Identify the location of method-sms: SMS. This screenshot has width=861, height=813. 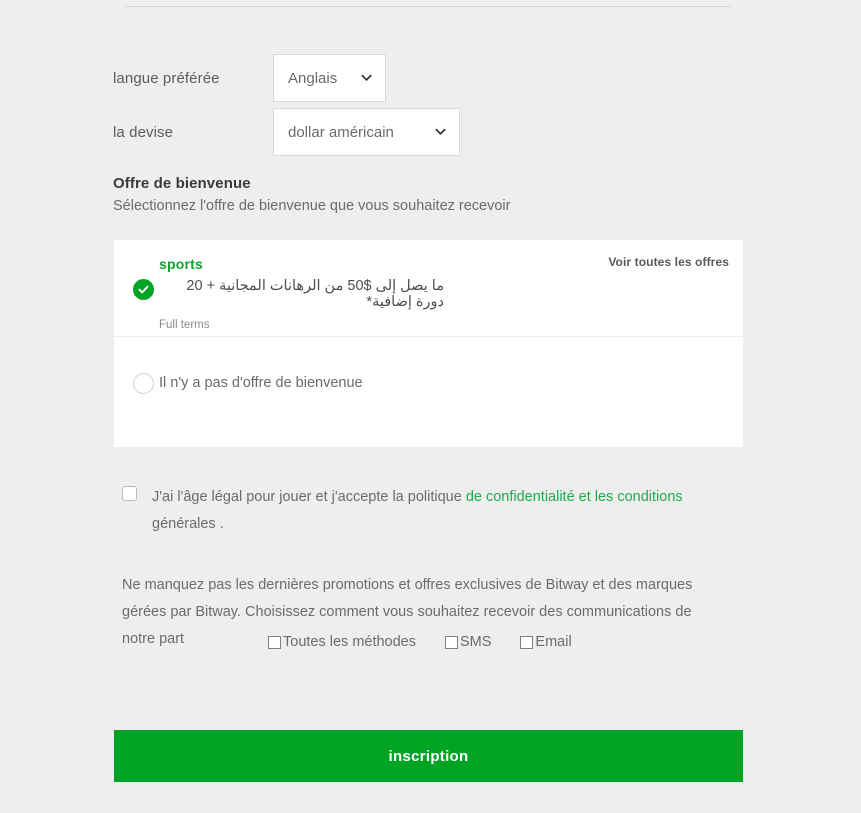
(468, 642).